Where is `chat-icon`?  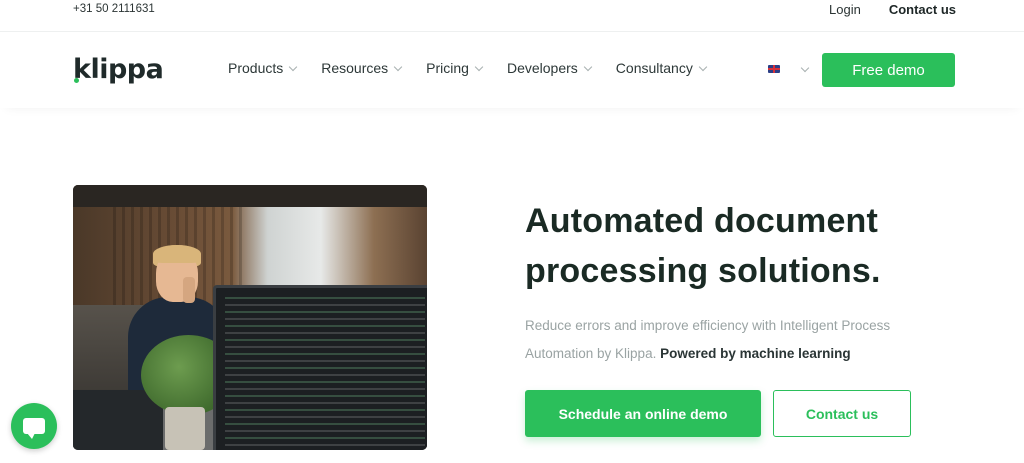
chat-icon is located at coordinates (34, 428).